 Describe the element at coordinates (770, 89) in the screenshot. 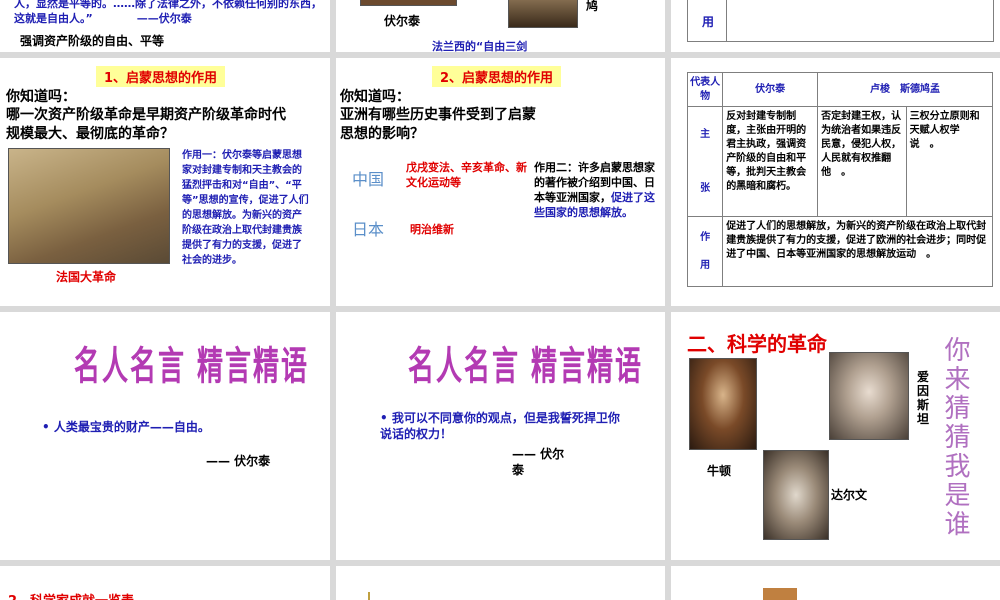

I see `header-voltaire: 伏尔泰` at that location.